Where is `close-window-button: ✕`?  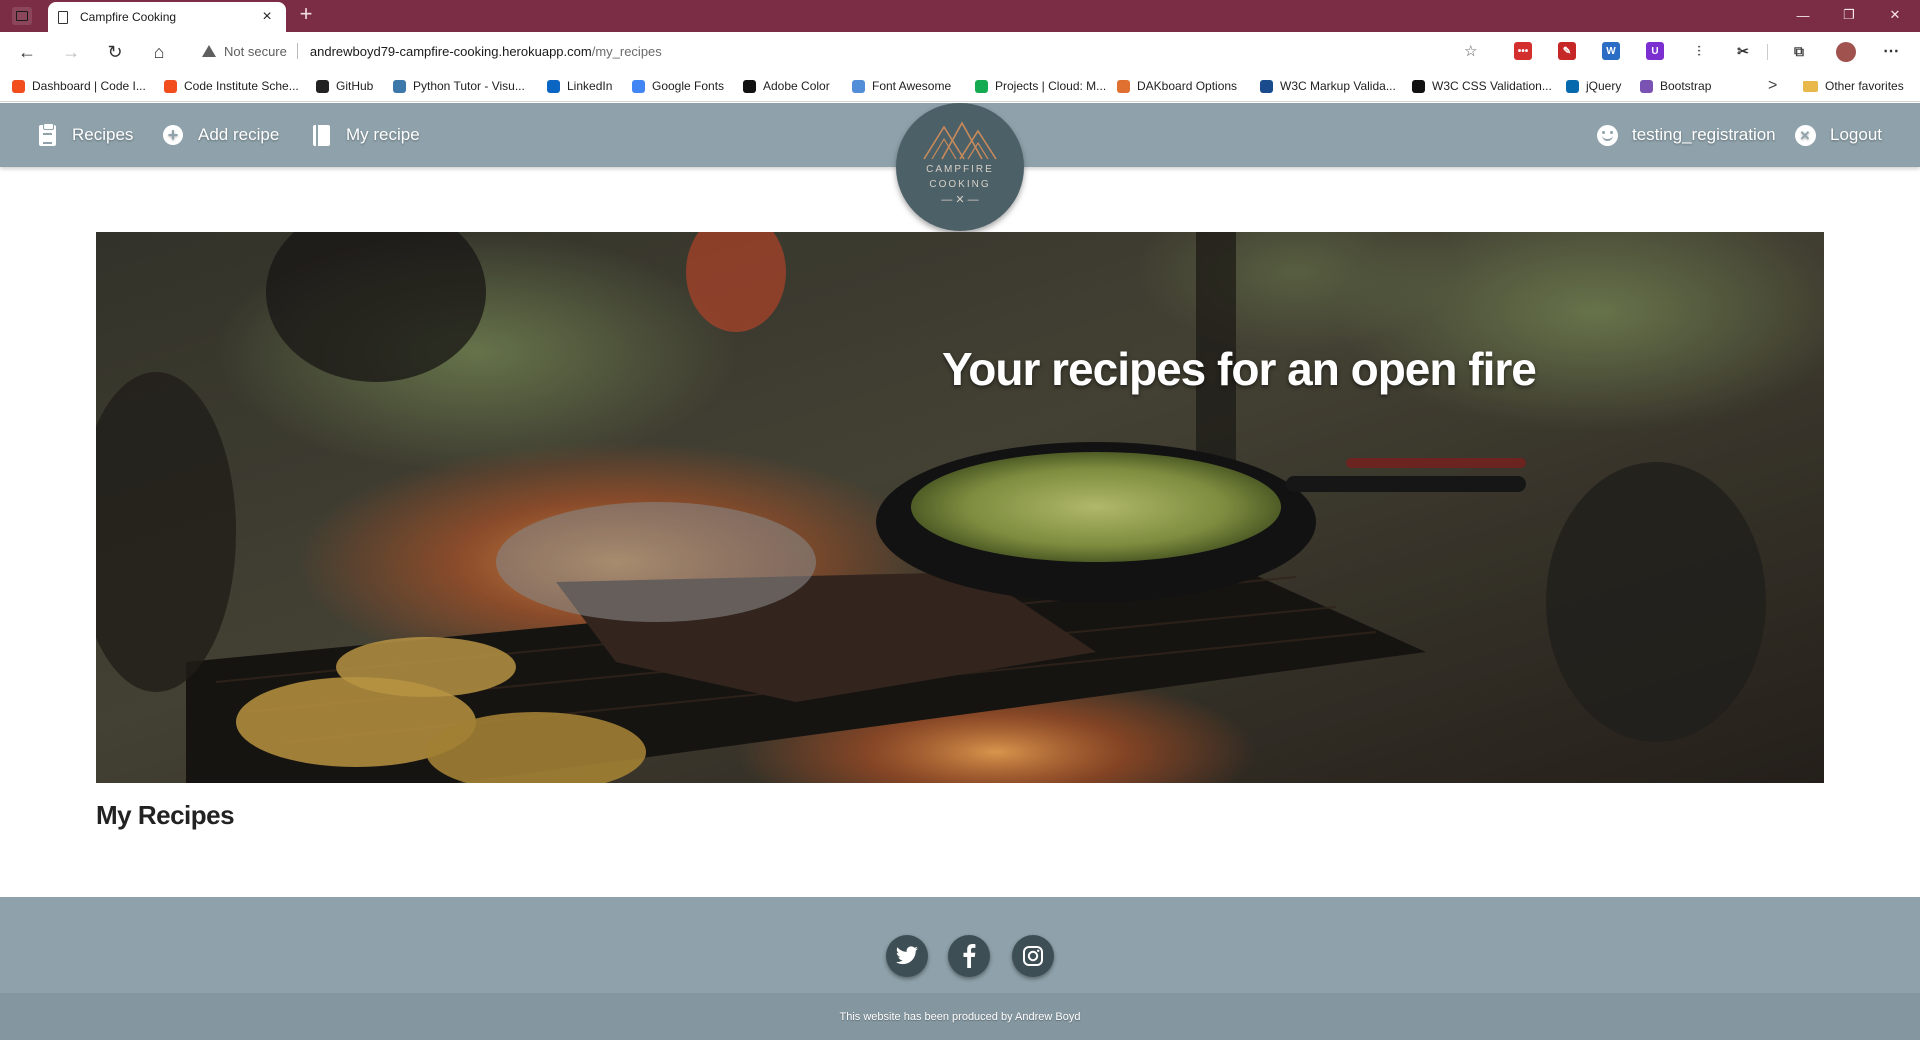
close-window-button: ✕ is located at coordinates (1895, 15).